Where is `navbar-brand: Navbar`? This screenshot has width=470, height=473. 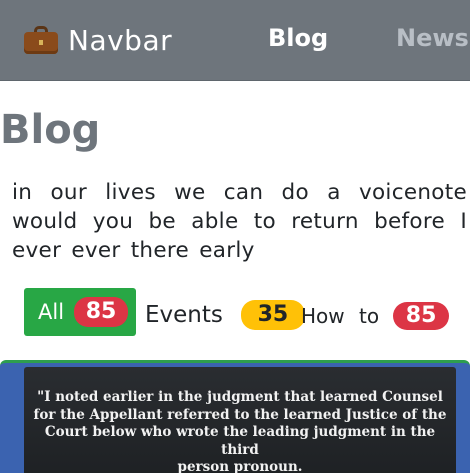 navbar-brand: Navbar is located at coordinates (98, 40).